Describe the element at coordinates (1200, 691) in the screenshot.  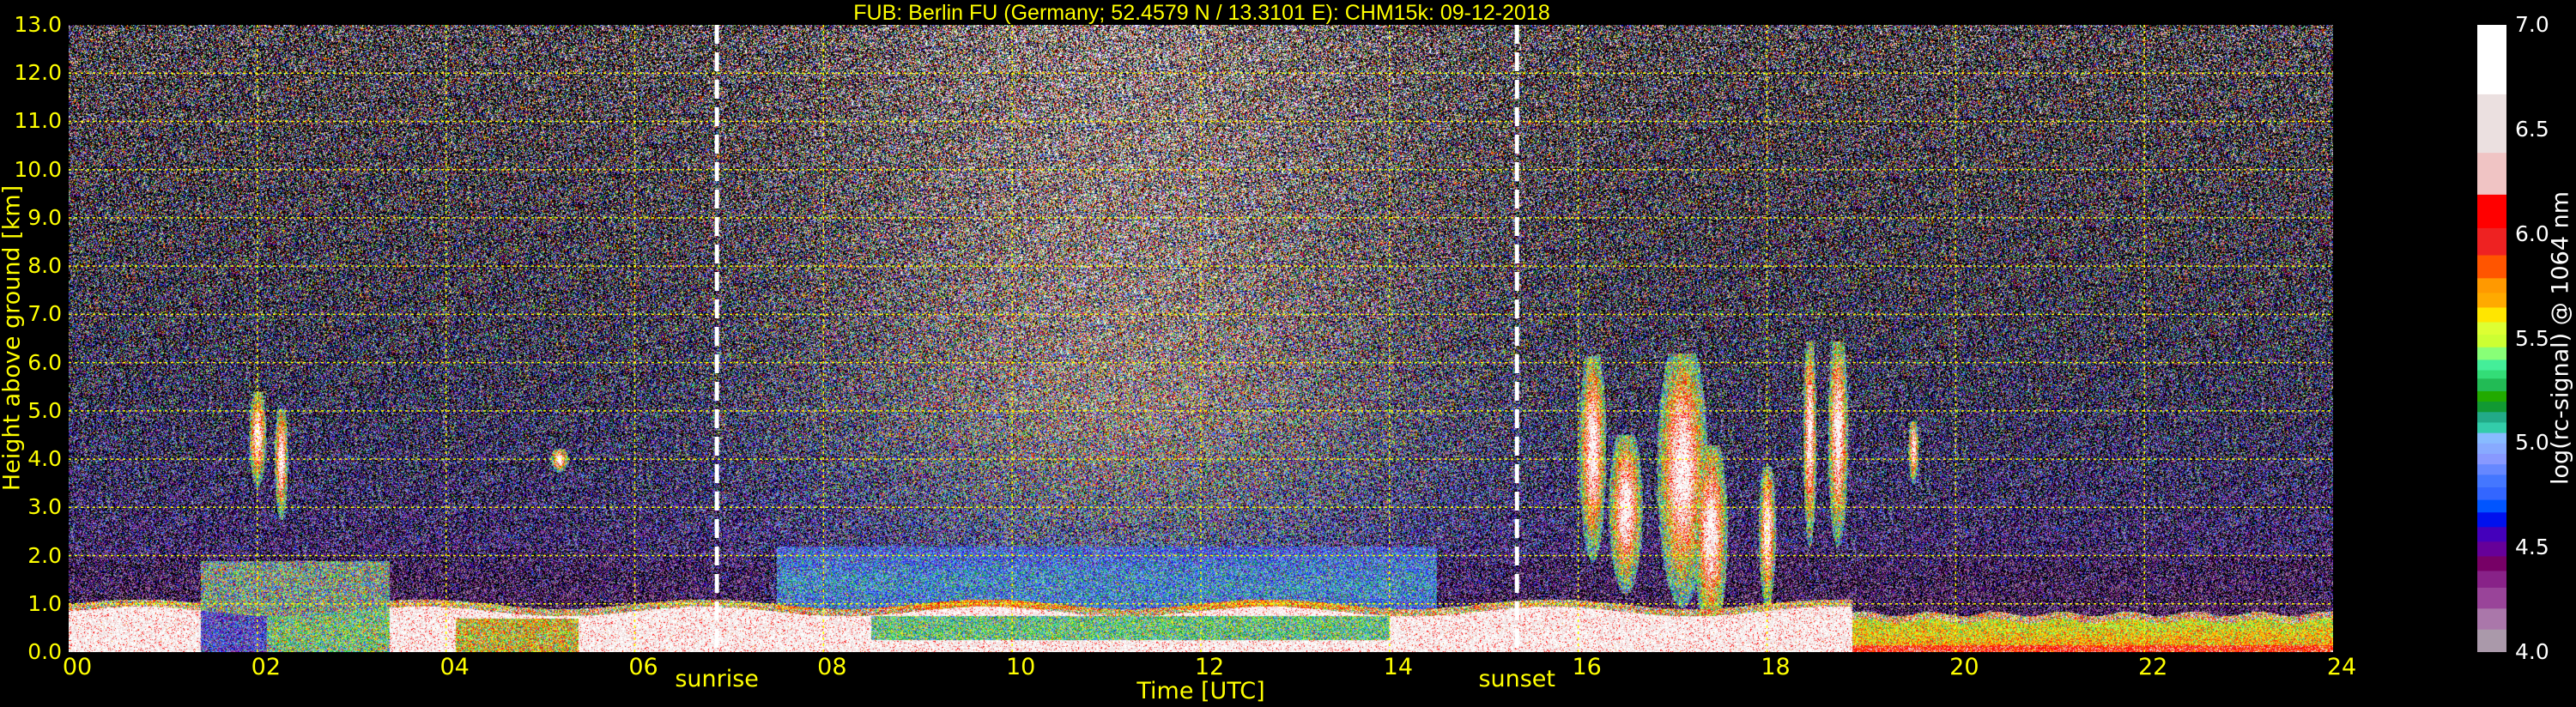
I see `x-axis-label: Time [UTC]` at that location.